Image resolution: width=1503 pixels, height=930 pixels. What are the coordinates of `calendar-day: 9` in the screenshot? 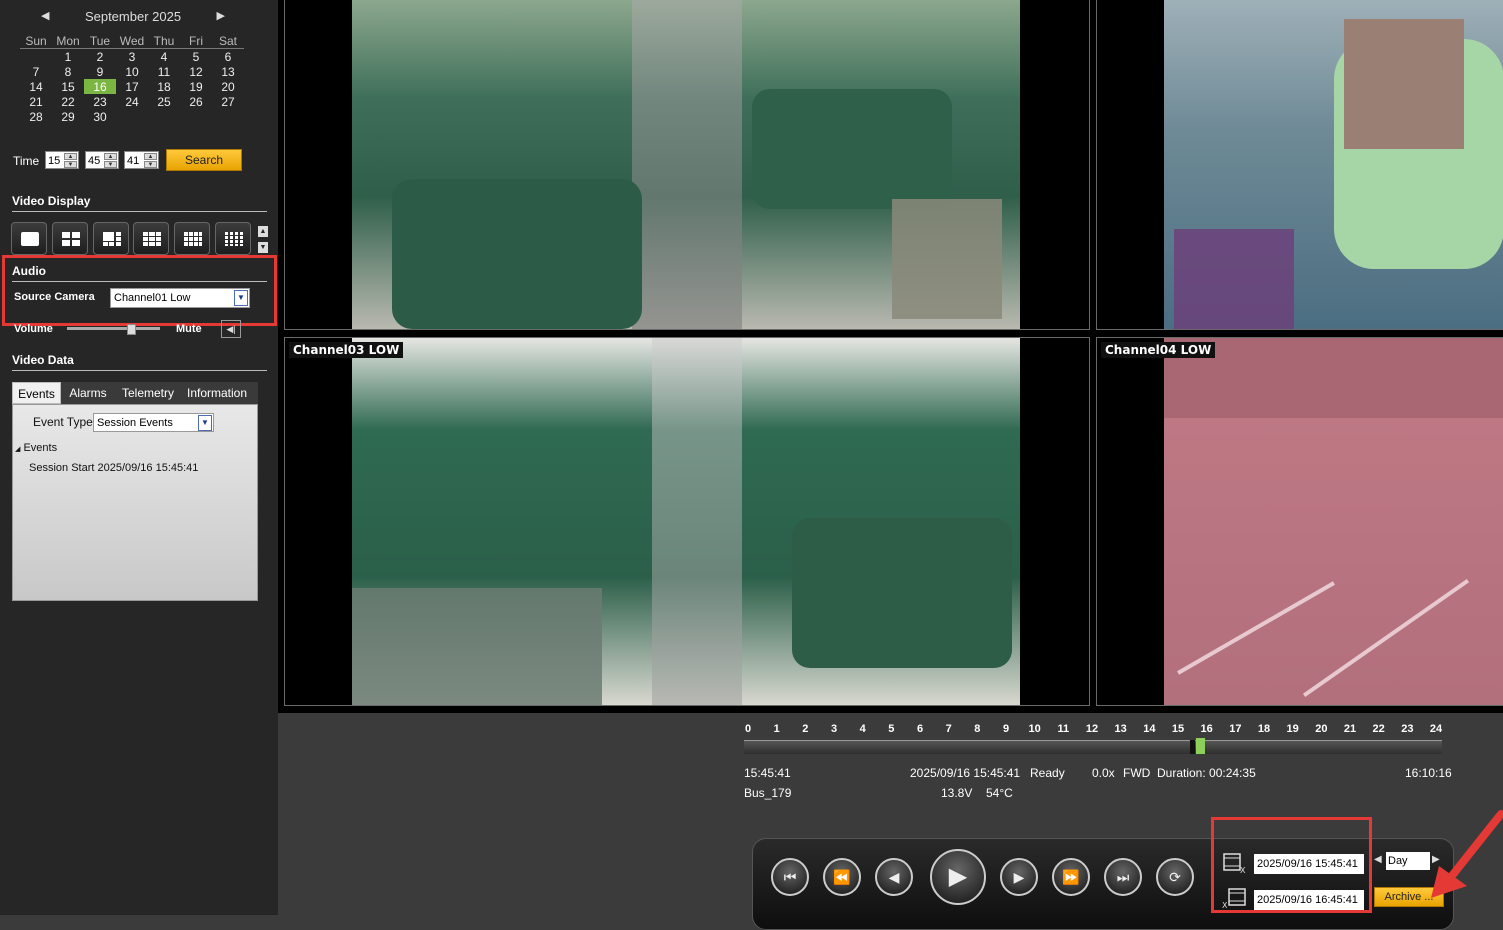 It's located at (100, 71).